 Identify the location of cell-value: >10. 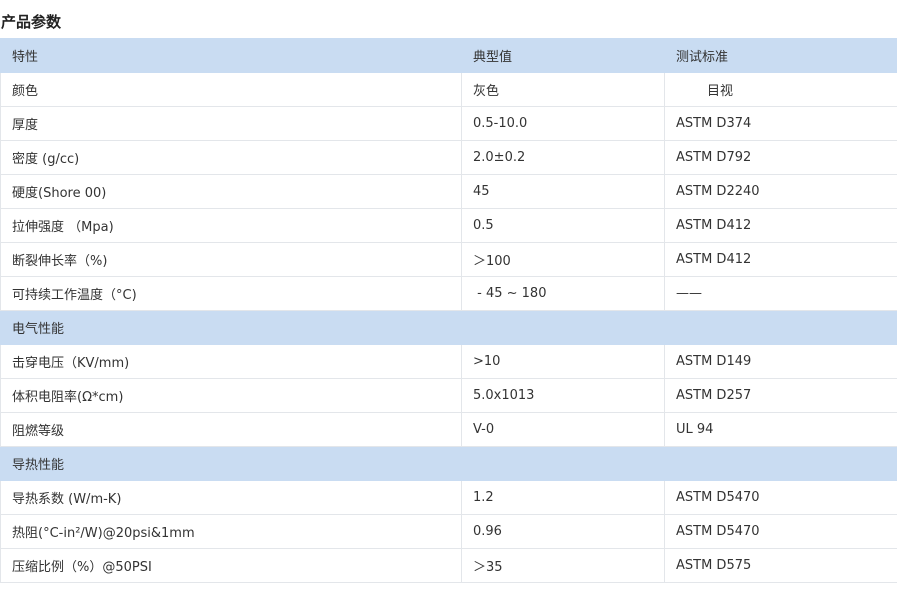
(563, 361).